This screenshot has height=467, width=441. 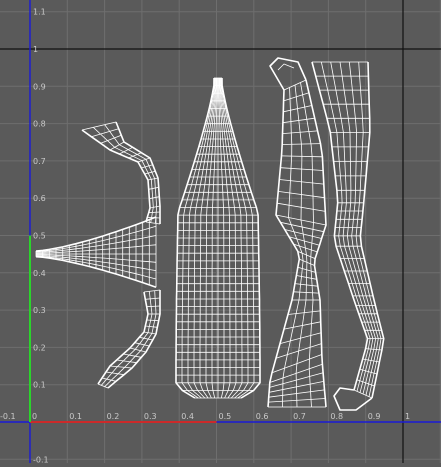 I want to click on v-tick-label: 0.9, so click(x=39, y=86).